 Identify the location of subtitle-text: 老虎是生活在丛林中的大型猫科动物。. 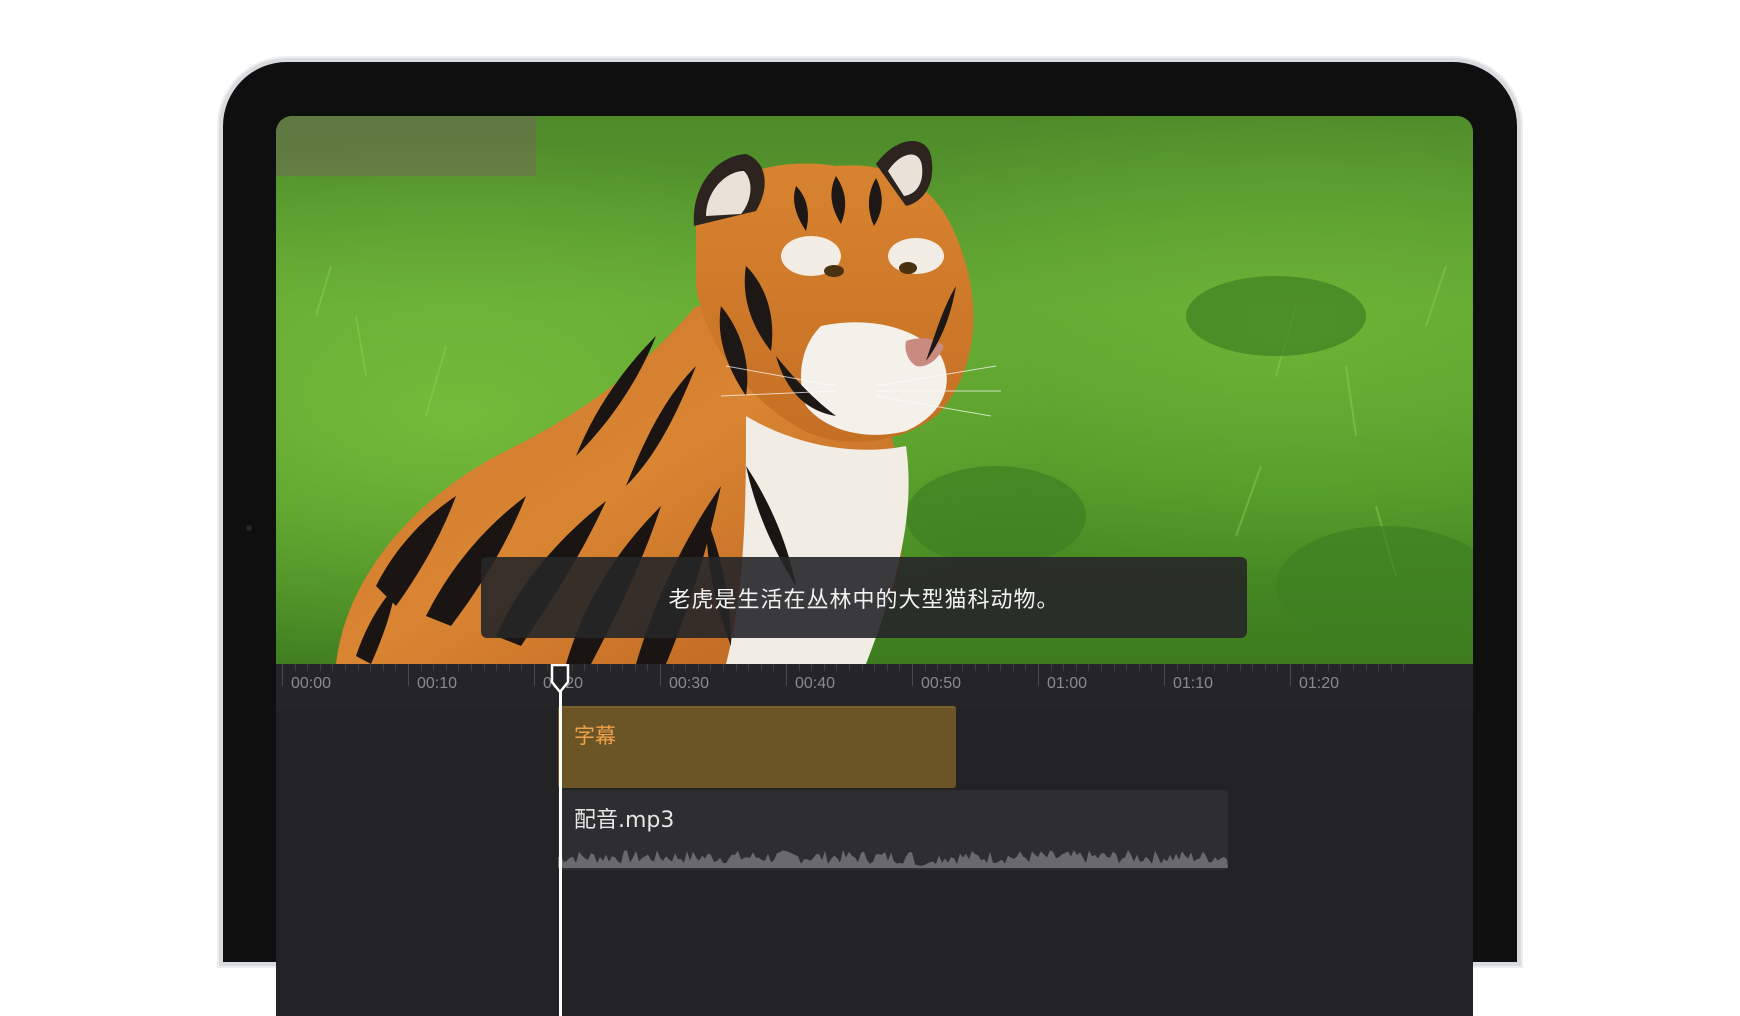
(864, 600).